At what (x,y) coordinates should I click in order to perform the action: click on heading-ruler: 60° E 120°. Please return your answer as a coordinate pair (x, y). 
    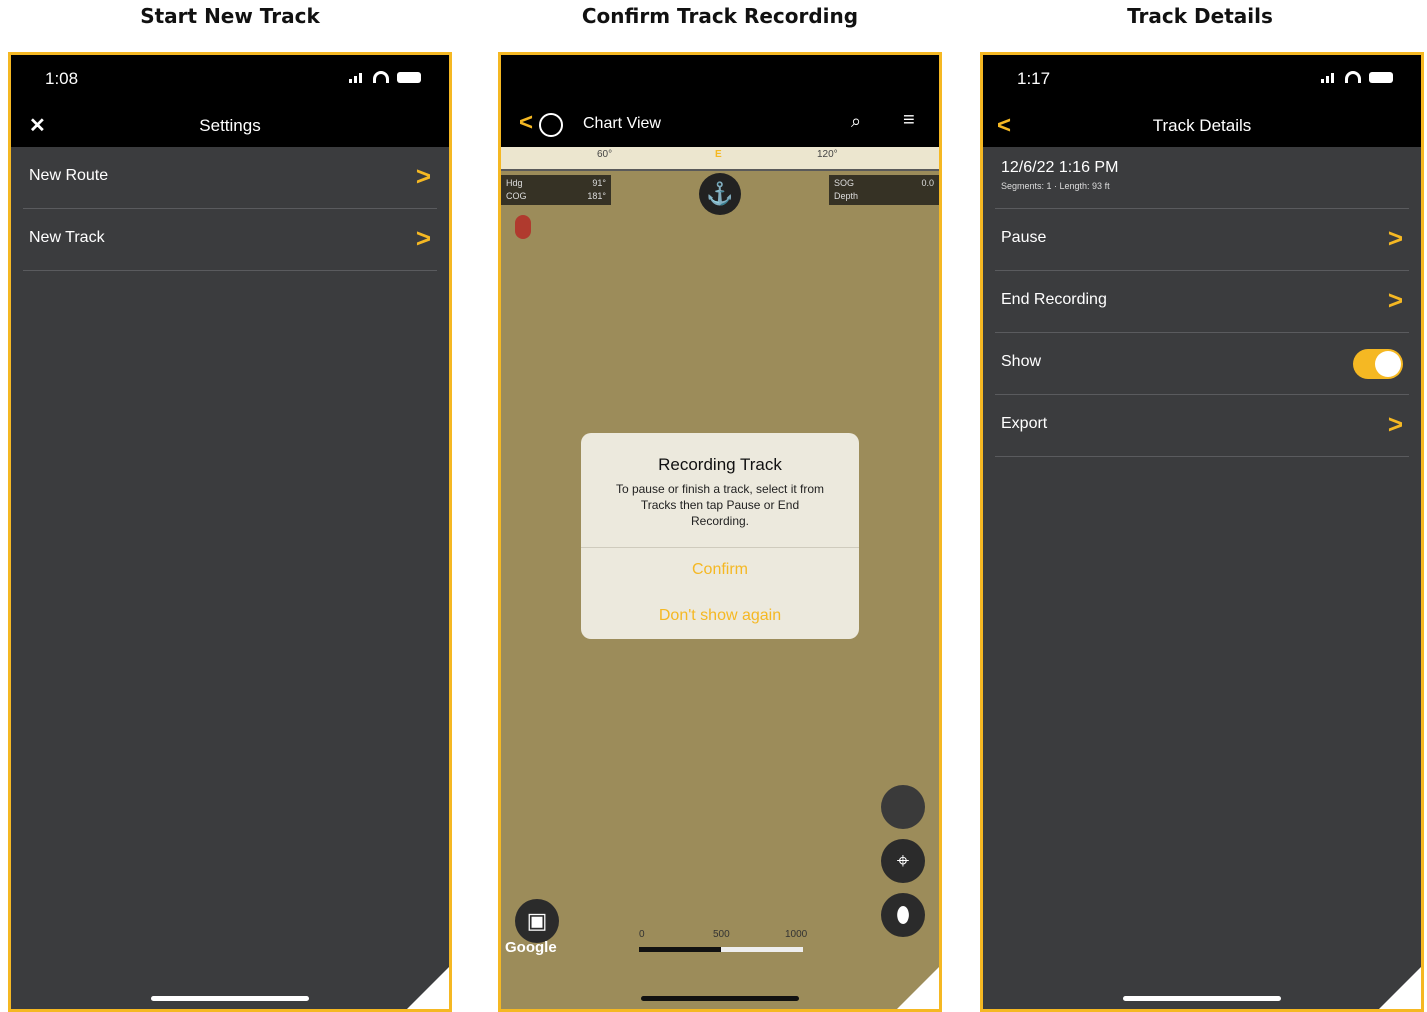
    Looking at the image, I should click on (720, 159).